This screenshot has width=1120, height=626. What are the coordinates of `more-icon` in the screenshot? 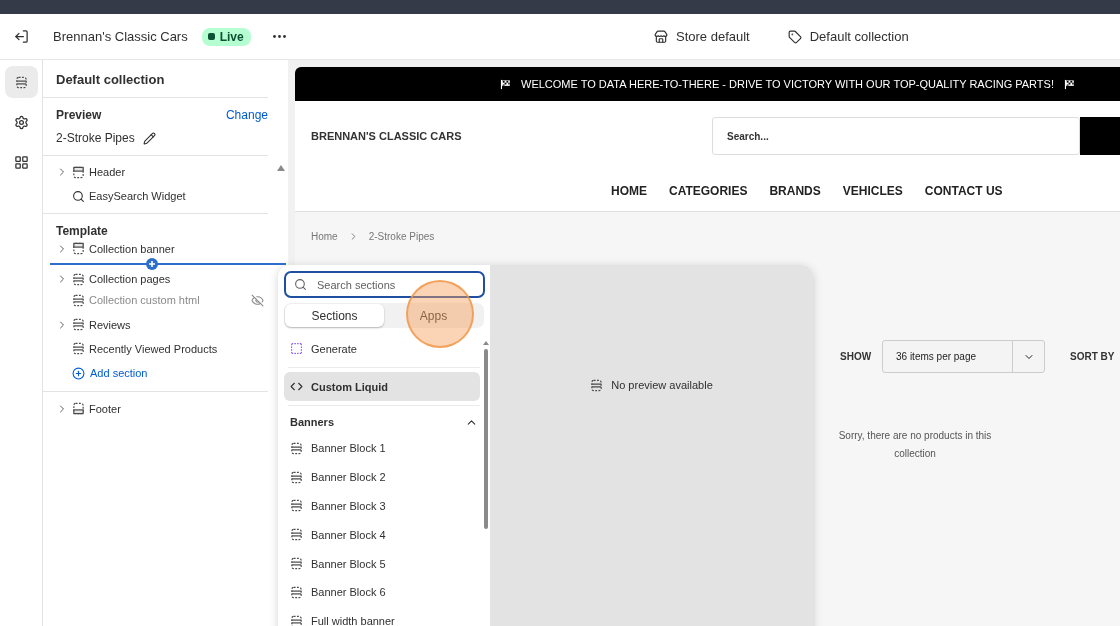 It's located at (279, 36).